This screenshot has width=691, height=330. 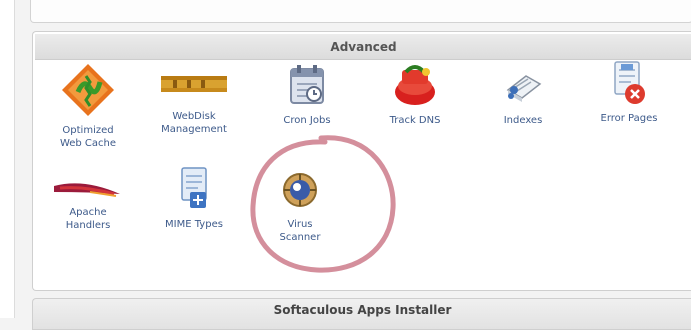 I want to click on mime-types-link: MIME Types, so click(x=194, y=198).